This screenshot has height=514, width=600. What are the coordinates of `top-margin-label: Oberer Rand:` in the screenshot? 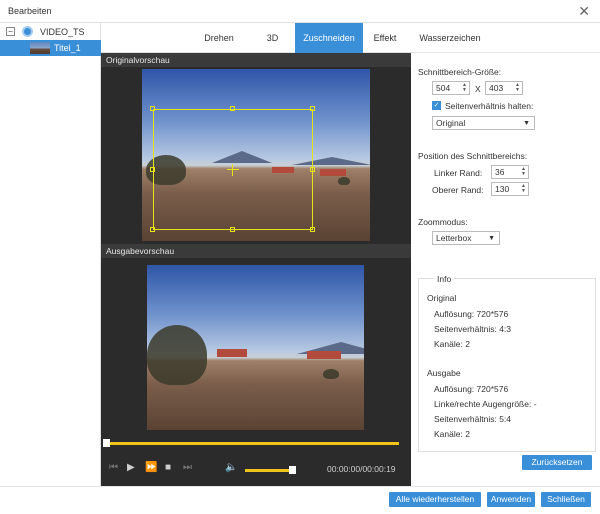 It's located at (458, 190).